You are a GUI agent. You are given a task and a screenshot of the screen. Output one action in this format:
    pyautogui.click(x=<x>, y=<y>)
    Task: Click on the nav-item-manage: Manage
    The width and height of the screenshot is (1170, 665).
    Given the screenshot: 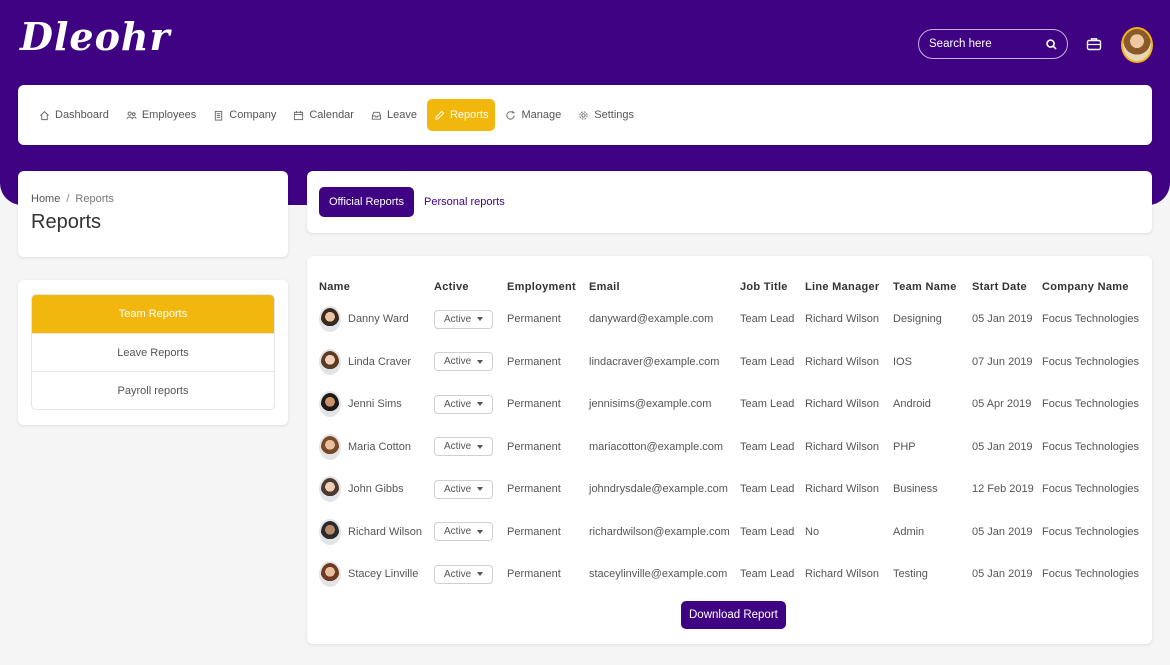 What is the action you would take?
    pyautogui.click(x=533, y=115)
    